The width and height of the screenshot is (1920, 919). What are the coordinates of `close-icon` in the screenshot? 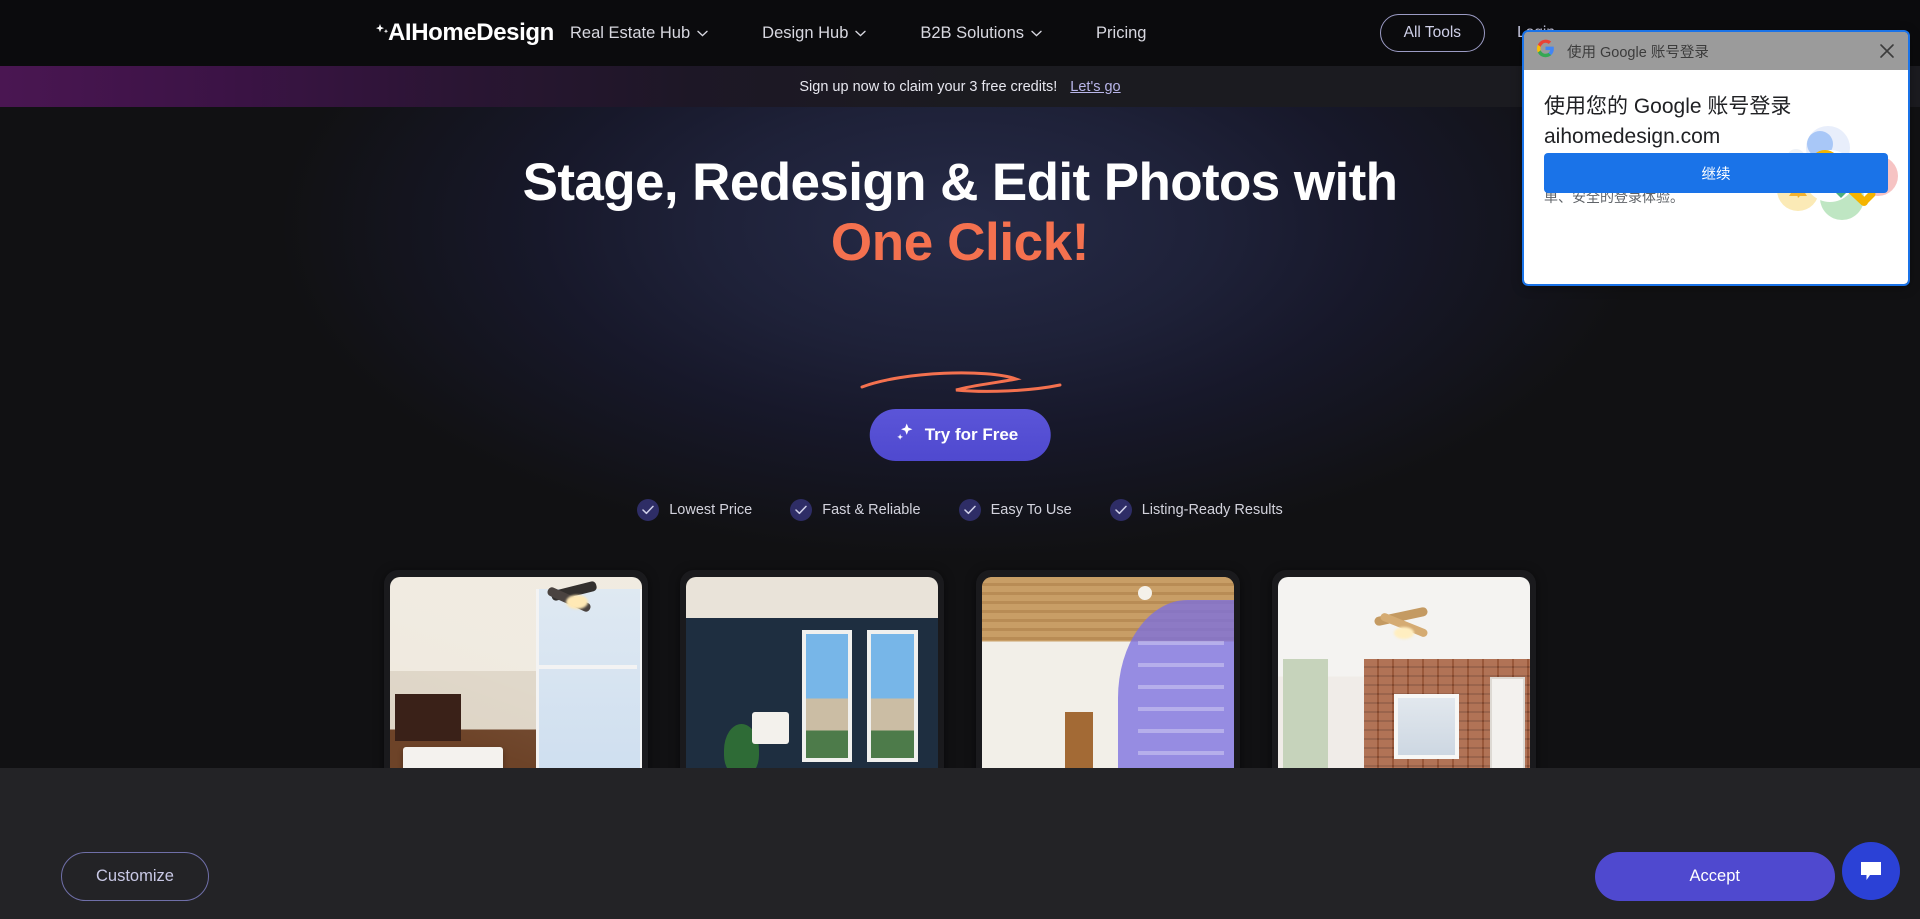 It's located at (1887, 51).